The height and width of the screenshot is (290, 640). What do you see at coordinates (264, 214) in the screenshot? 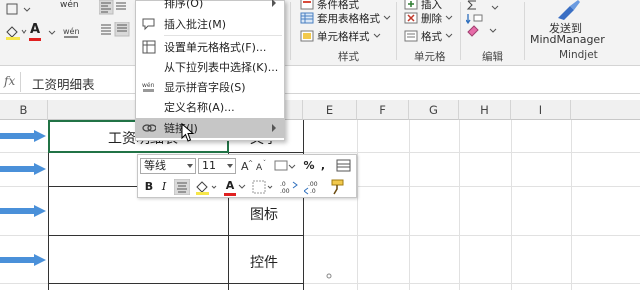
I see `cell-icon-label: 图标` at bounding box center [264, 214].